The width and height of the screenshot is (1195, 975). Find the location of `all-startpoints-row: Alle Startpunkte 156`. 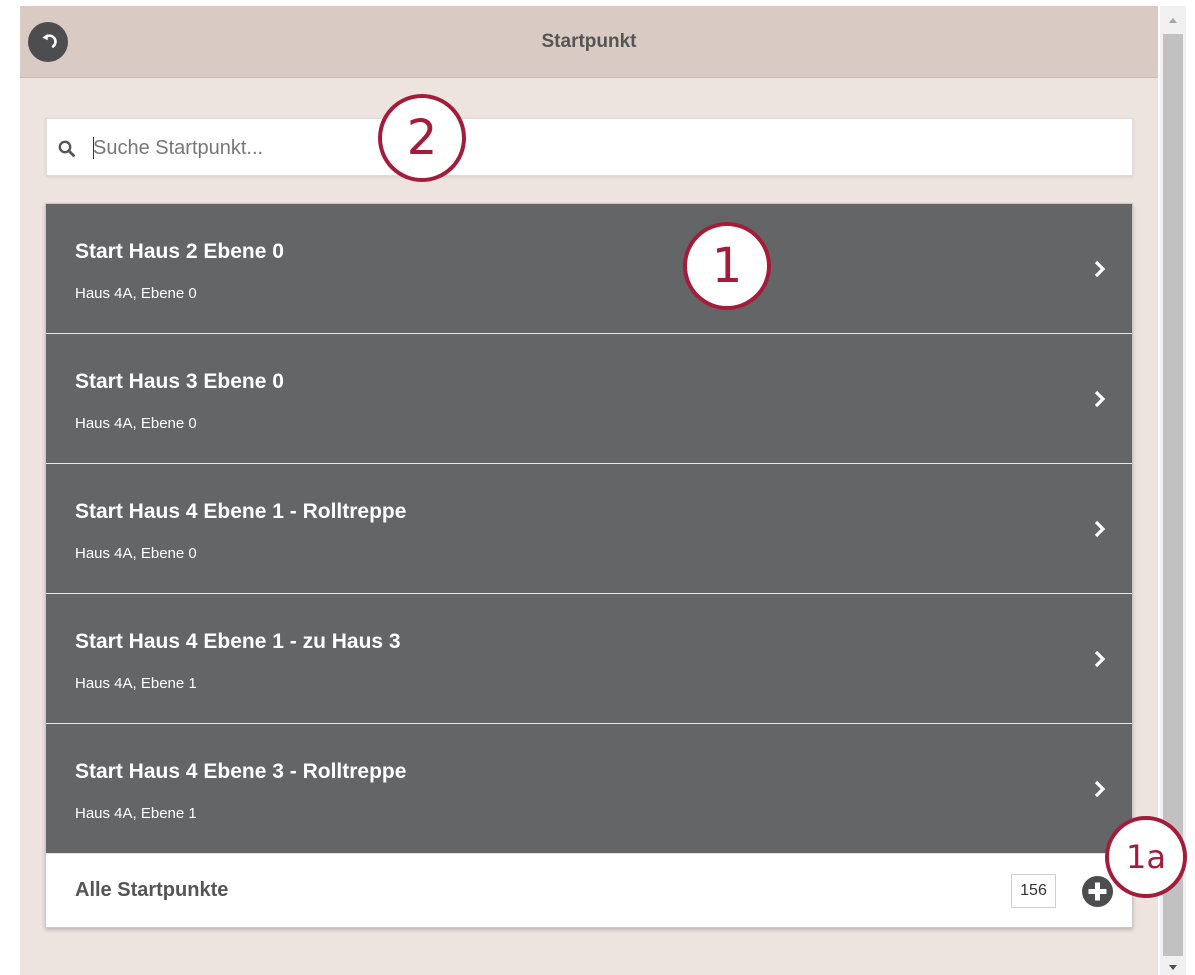

all-startpoints-row: Alle Startpunkte 156 is located at coordinates (589, 891).